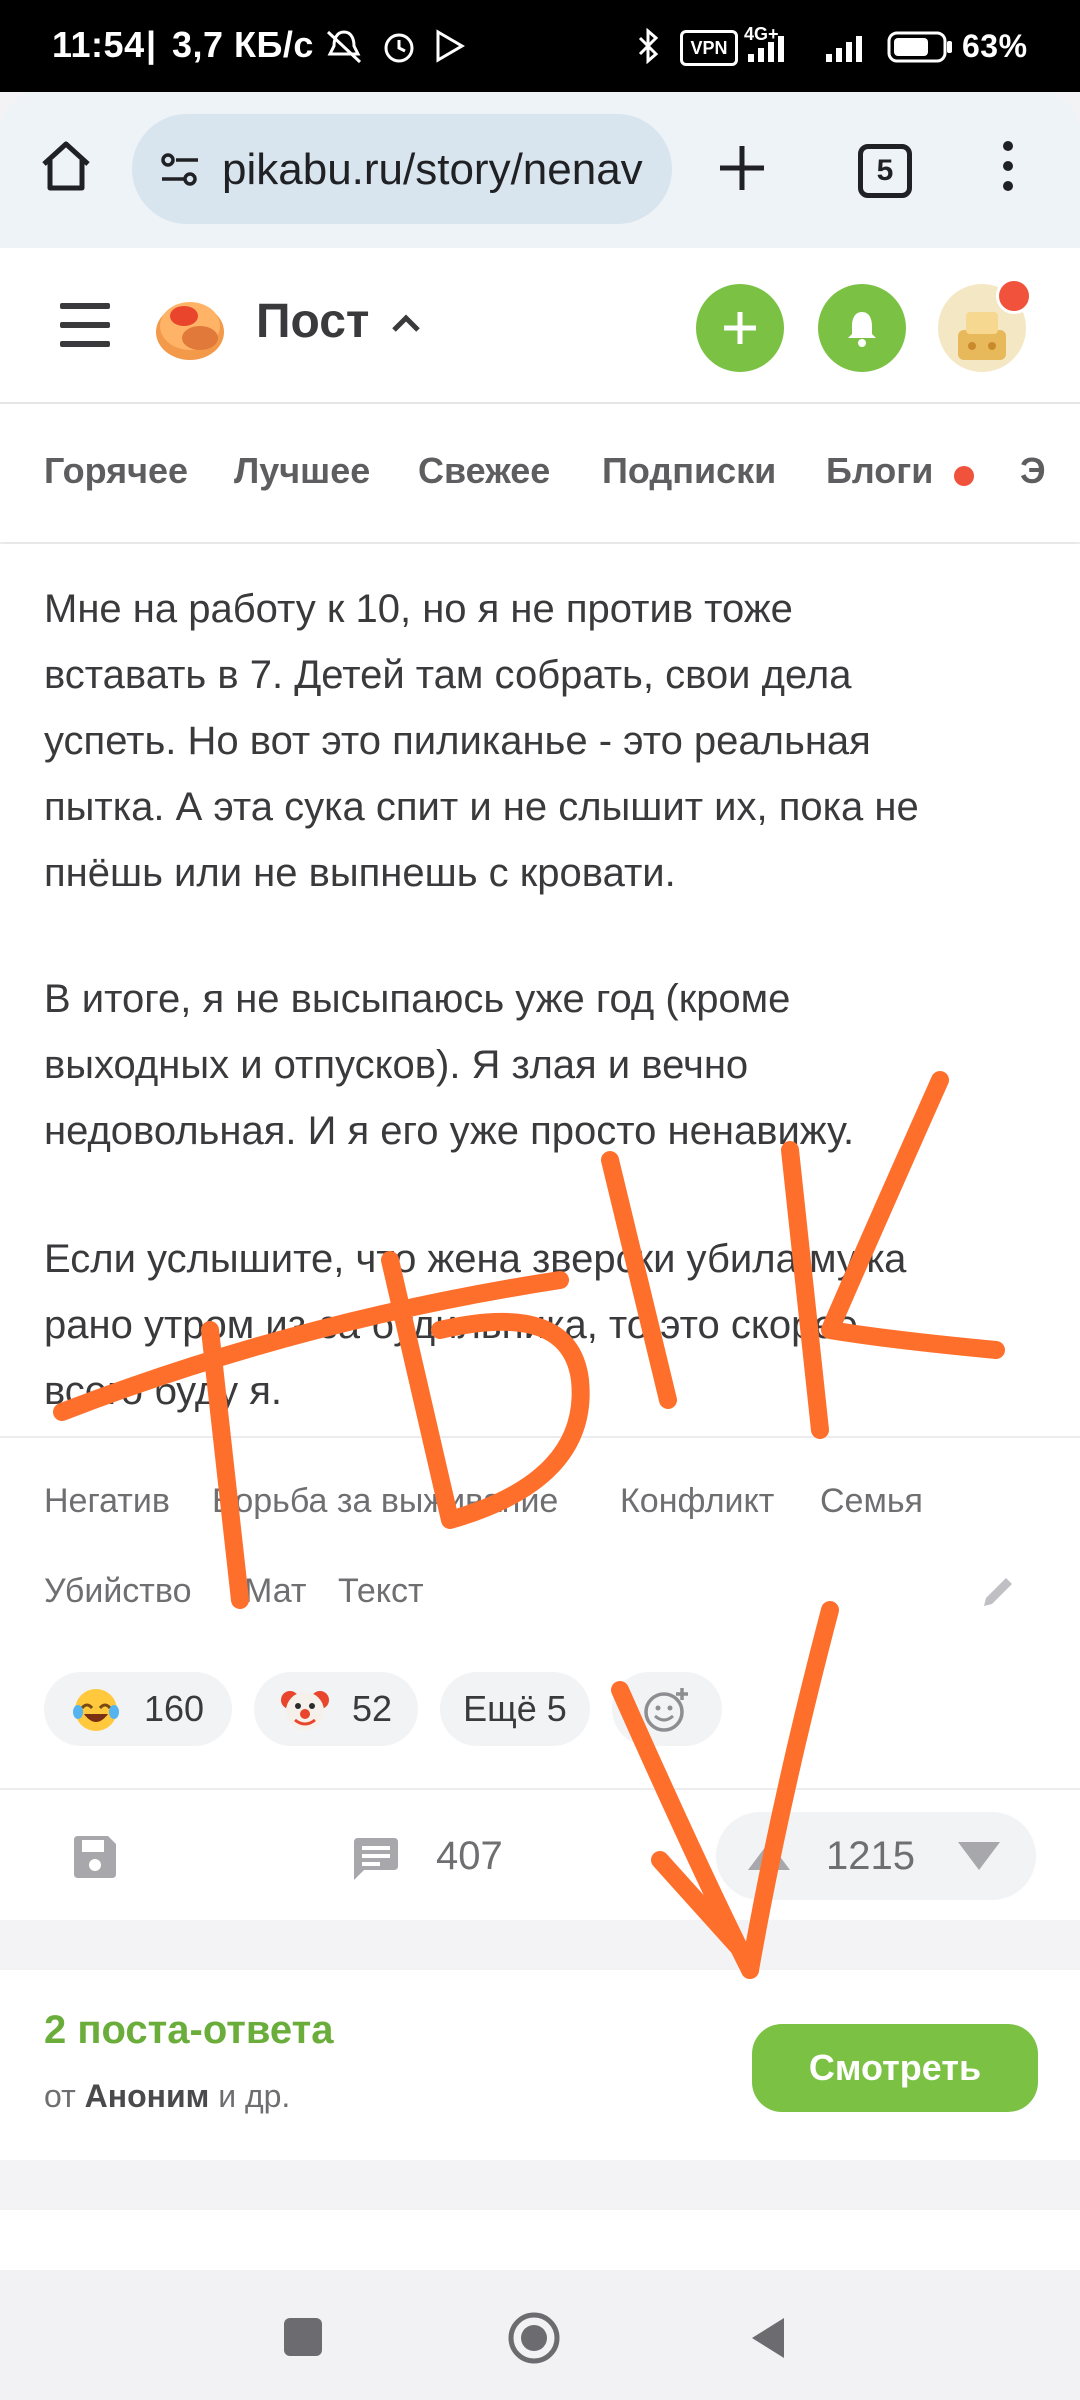  Describe the element at coordinates (484, 471) in the screenshot. I see `tab-fresh: Свежее` at that location.